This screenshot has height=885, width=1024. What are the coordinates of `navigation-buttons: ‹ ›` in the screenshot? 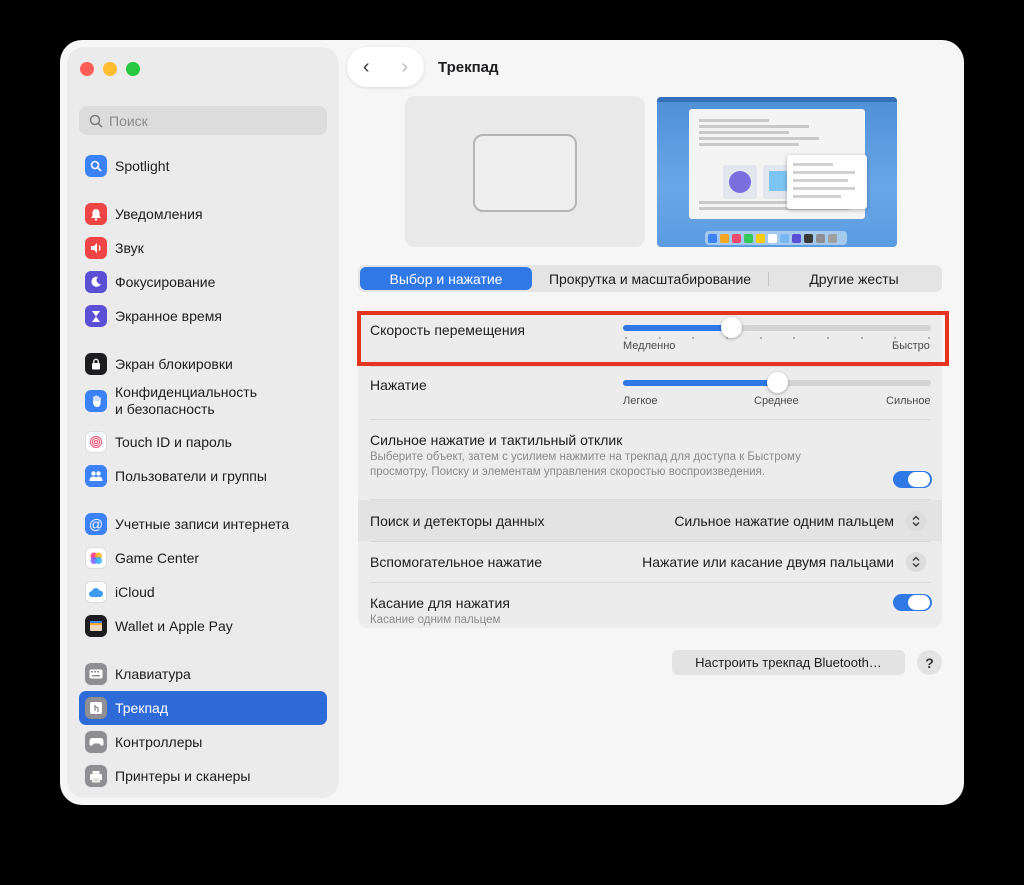 It's located at (385, 67).